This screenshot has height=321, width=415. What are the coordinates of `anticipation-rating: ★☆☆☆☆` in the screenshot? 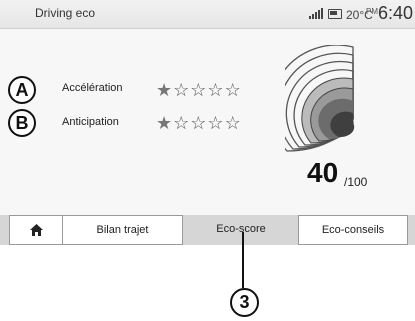 It's located at (199, 123).